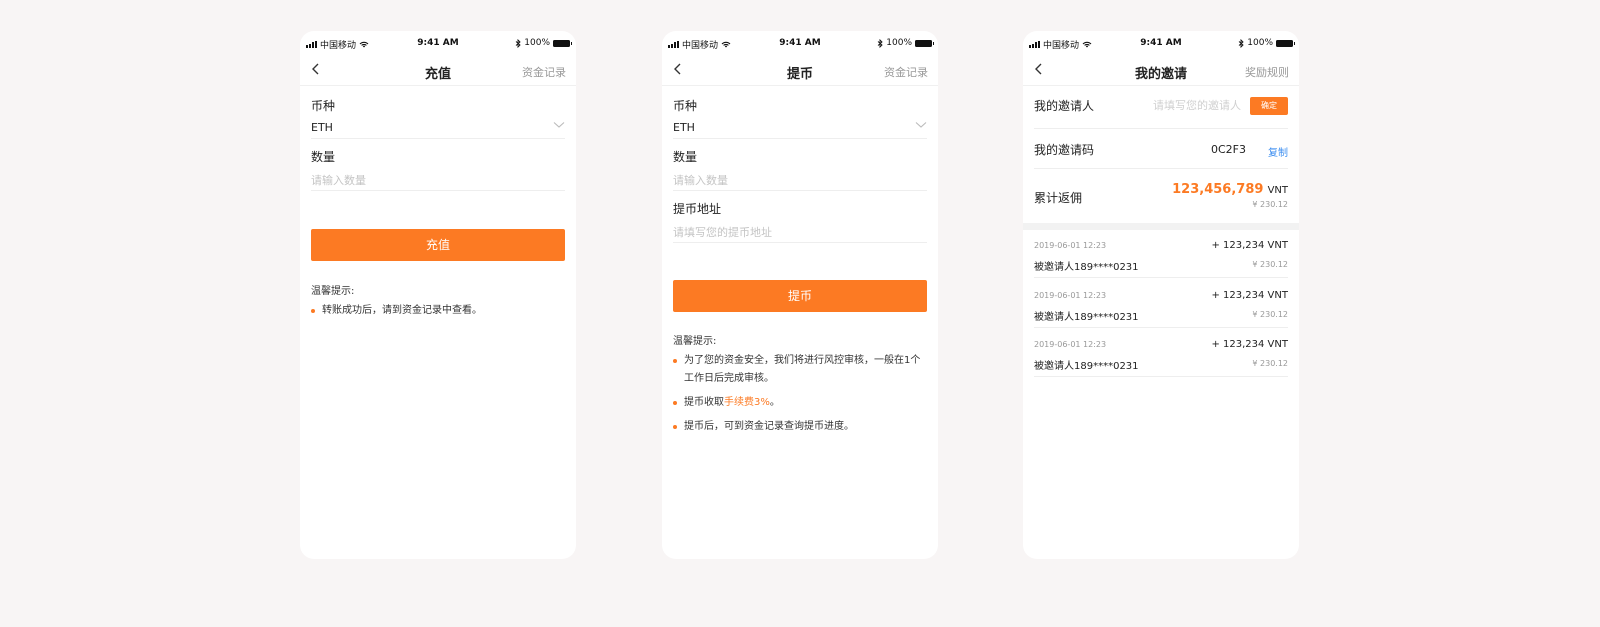 Image resolution: width=1600 pixels, height=627 pixels. Describe the element at coordinates (438, 70) in the screenshot. I see `nav-bar: 充值 资金记录` at that location.